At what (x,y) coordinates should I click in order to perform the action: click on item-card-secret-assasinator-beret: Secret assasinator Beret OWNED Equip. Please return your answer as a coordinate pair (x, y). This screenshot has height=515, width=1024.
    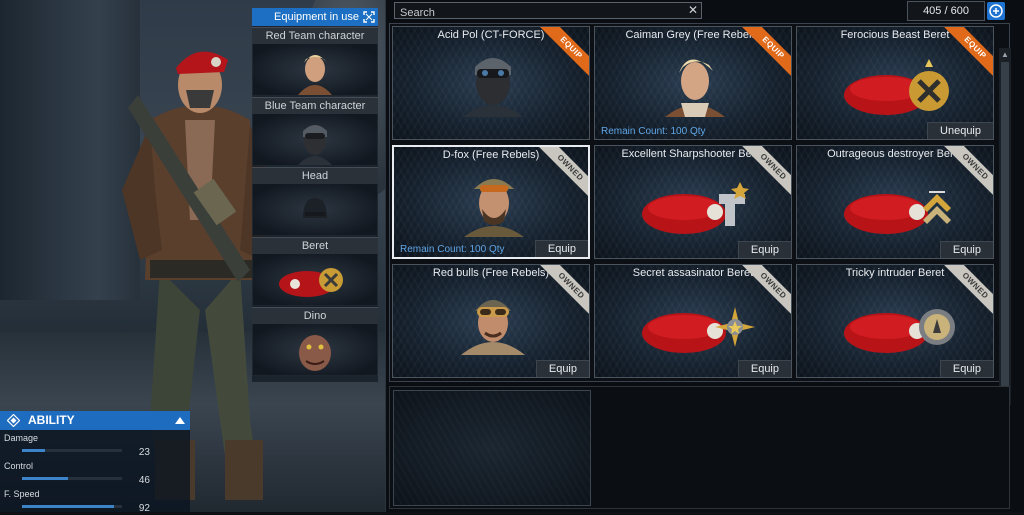
    Looking at the image, I should click on (693, 321).